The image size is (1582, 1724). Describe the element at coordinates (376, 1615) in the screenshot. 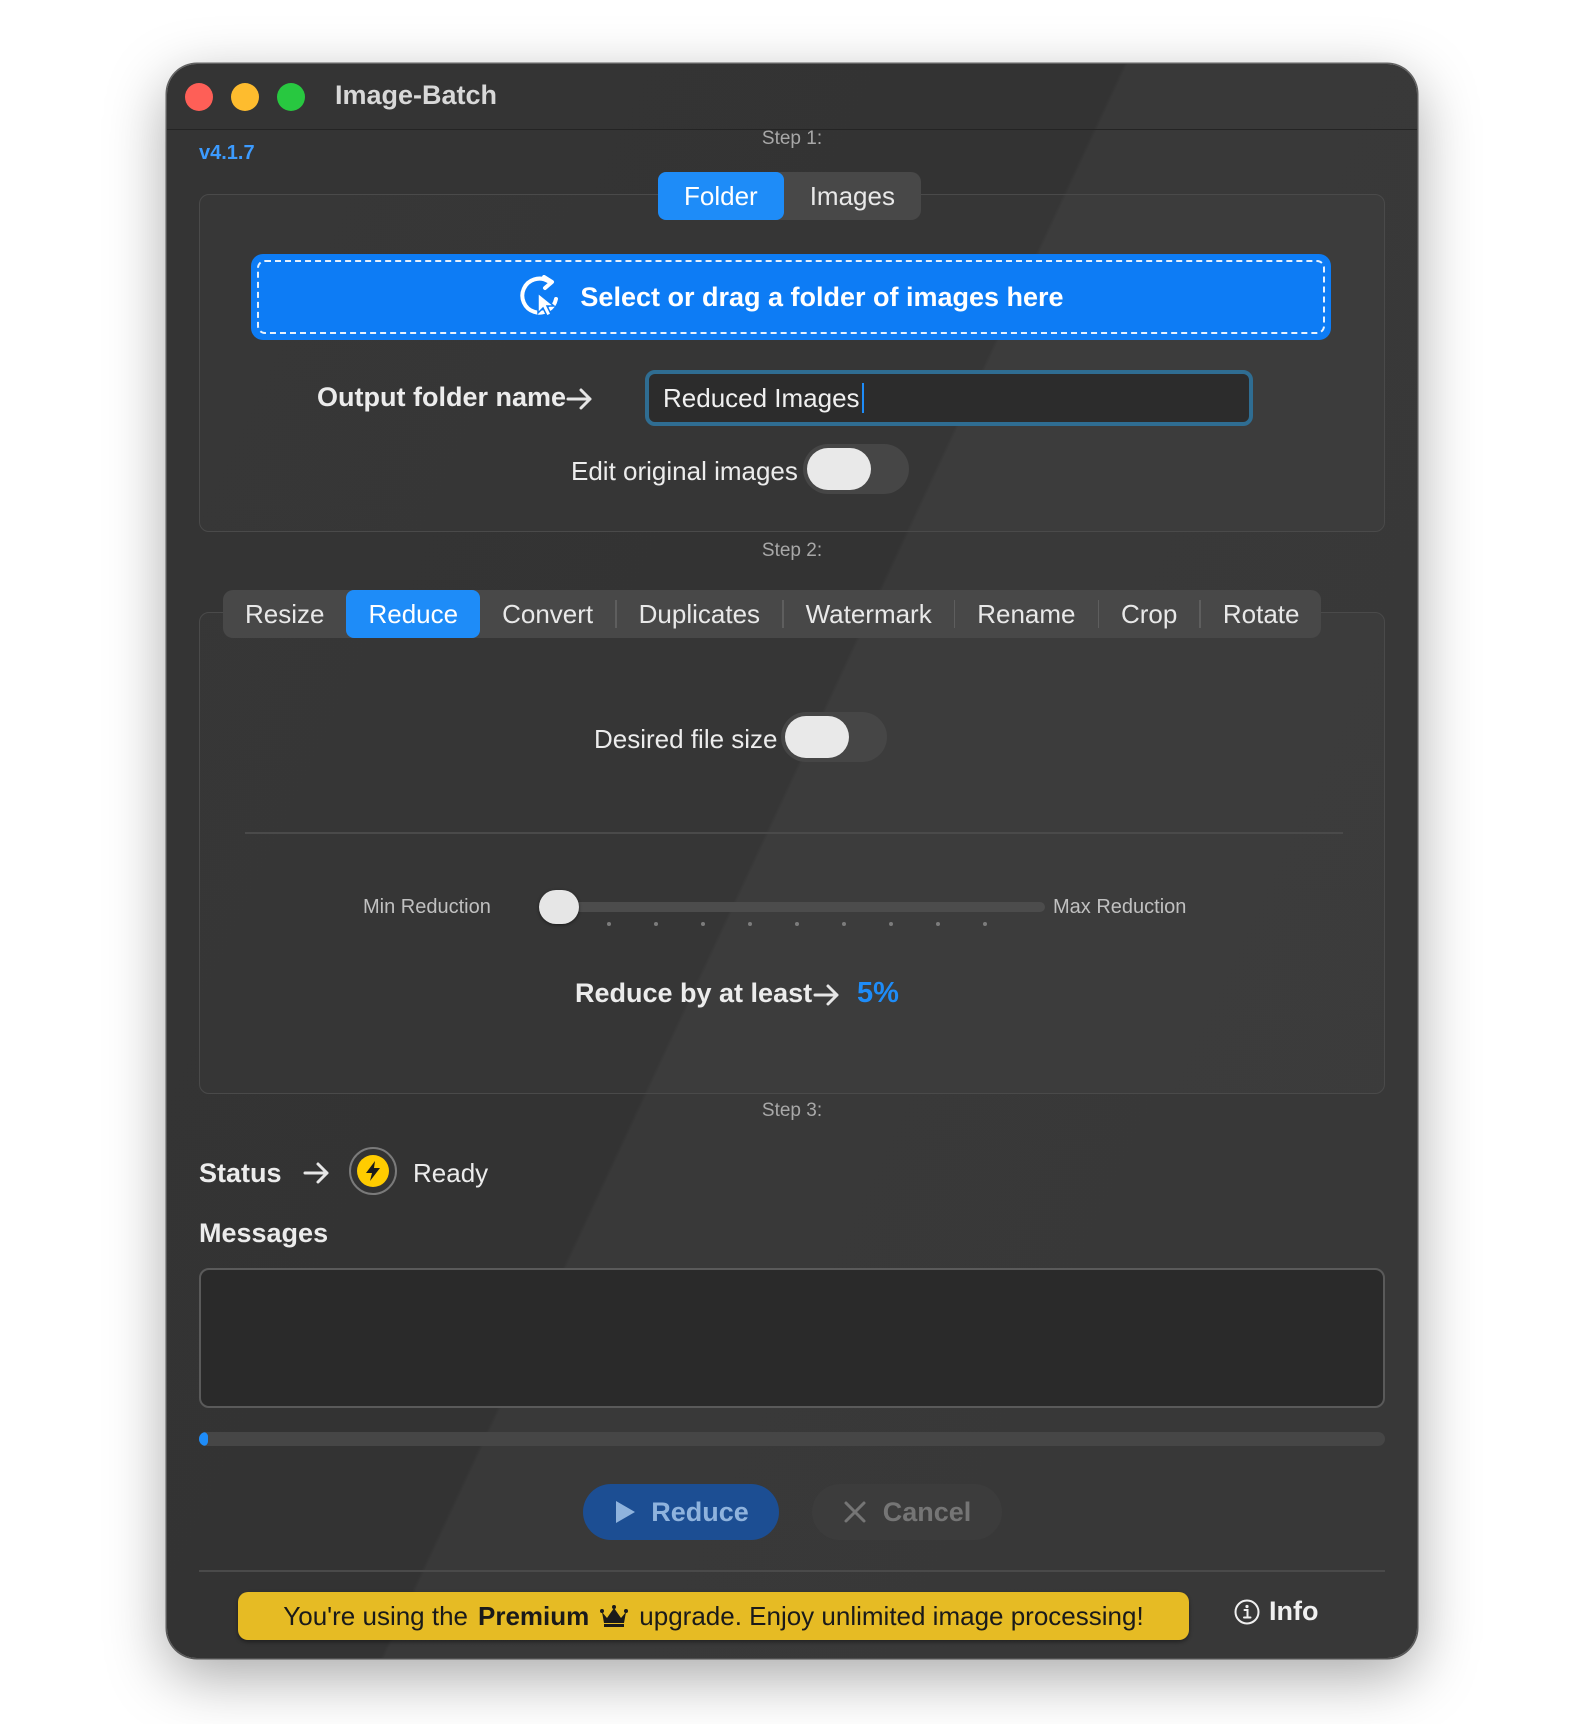

I see `banner-prefix: You're using the` at that location.